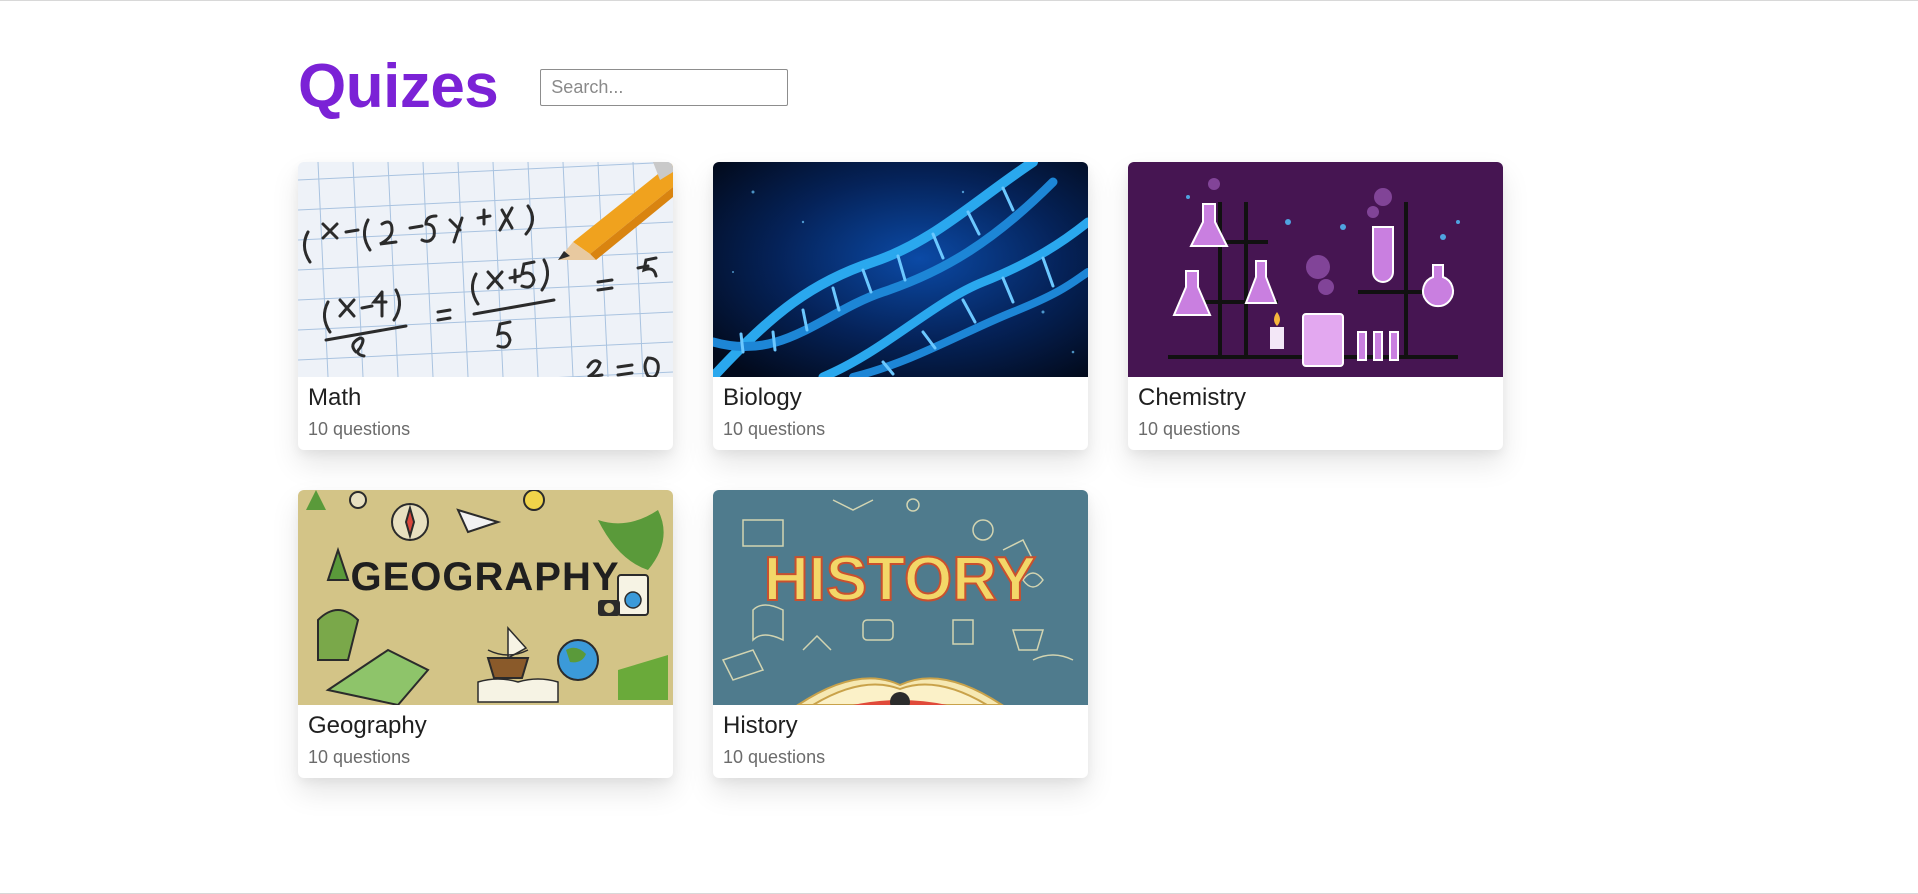 The width and height of the screenshot is (1918, 894). I want to click on history-thumbnail: HISTORY, so click(900, 597).